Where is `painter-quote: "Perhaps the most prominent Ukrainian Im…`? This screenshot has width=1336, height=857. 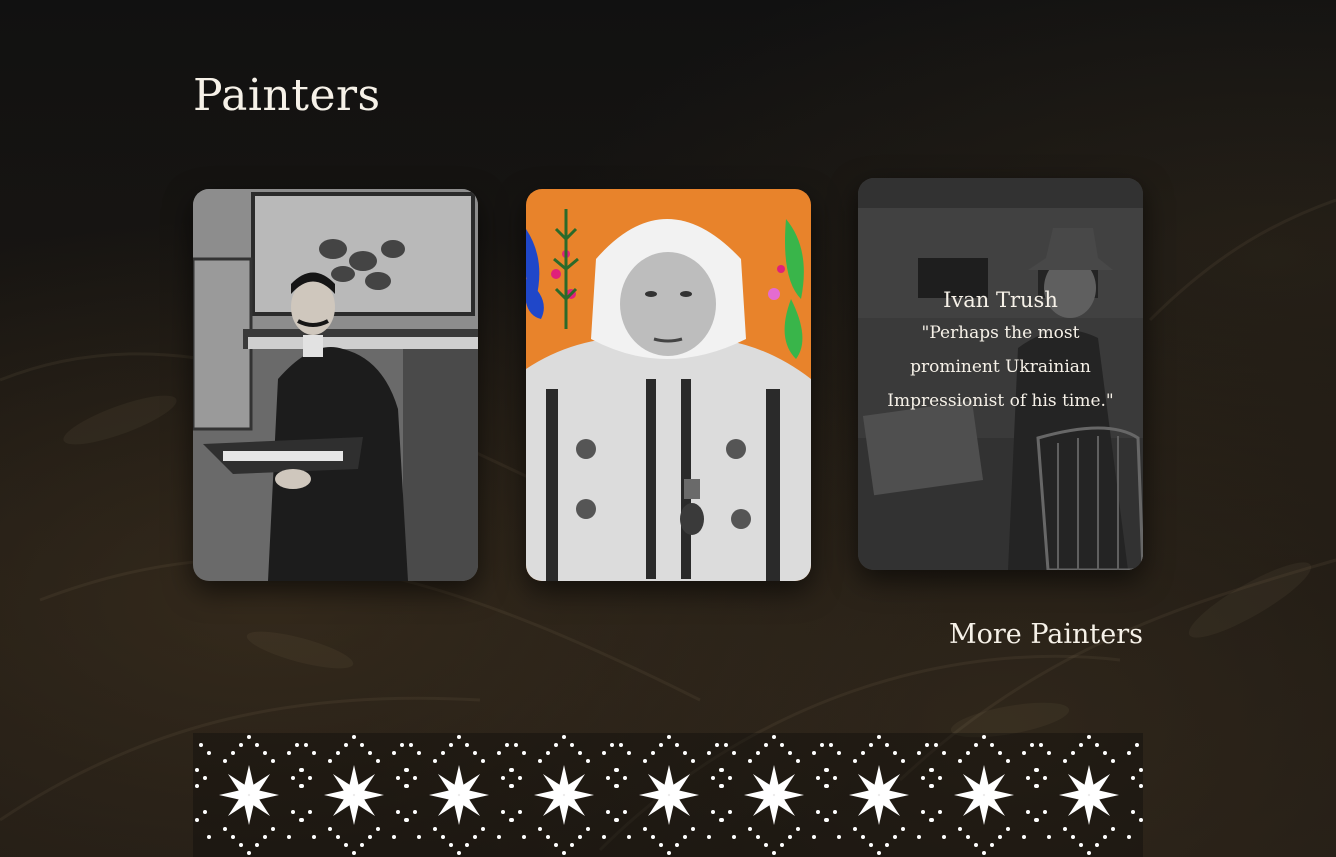
painter-quote: "Perhaps the most prominent Ukrainian Im… is located at coordinates (1000, 367).